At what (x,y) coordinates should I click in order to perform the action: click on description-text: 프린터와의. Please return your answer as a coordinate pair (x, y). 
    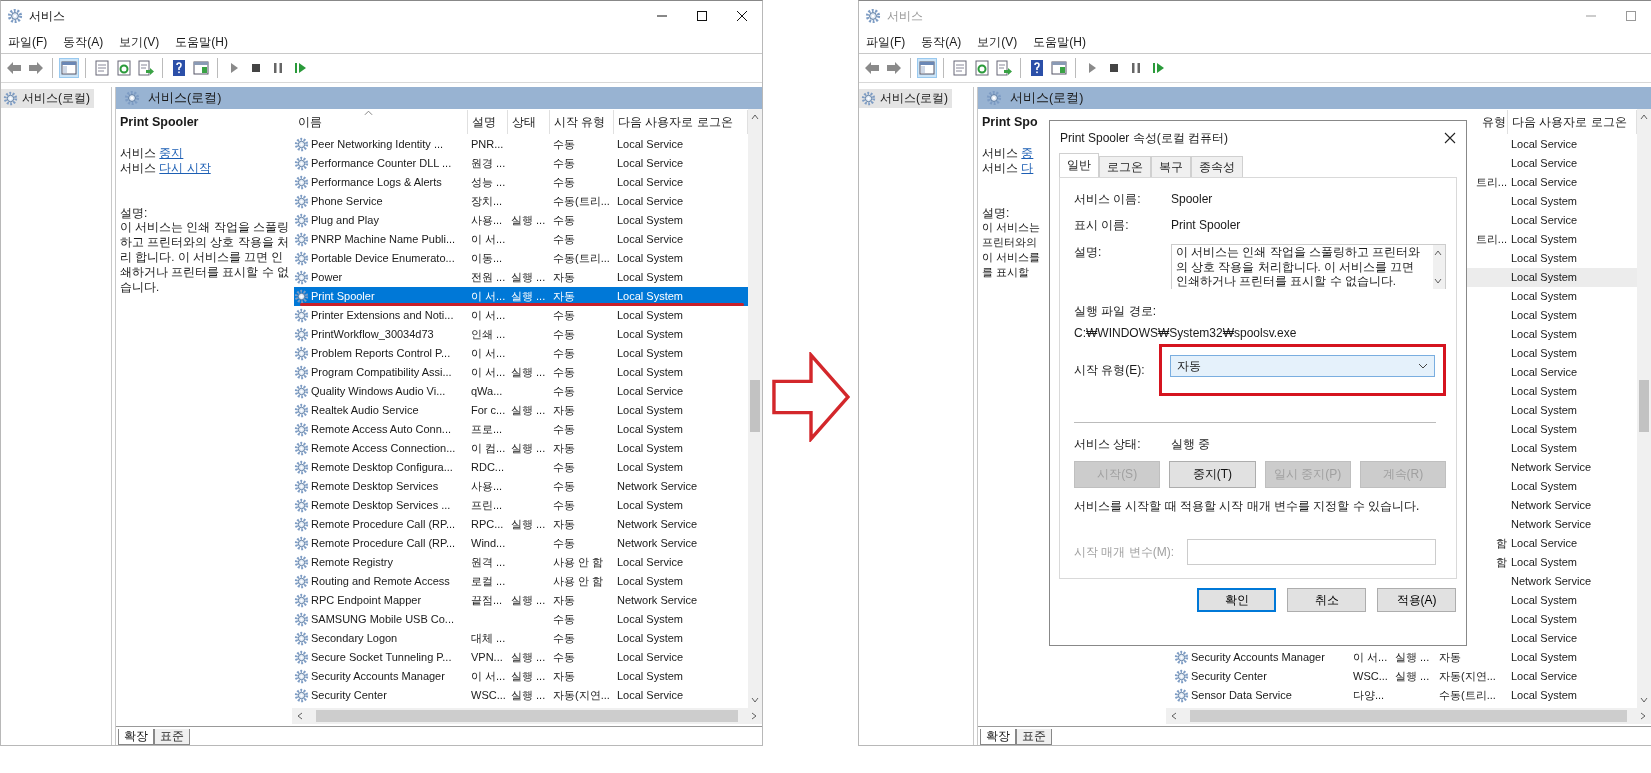
    Looking at the image, I should click on (1009, 242).